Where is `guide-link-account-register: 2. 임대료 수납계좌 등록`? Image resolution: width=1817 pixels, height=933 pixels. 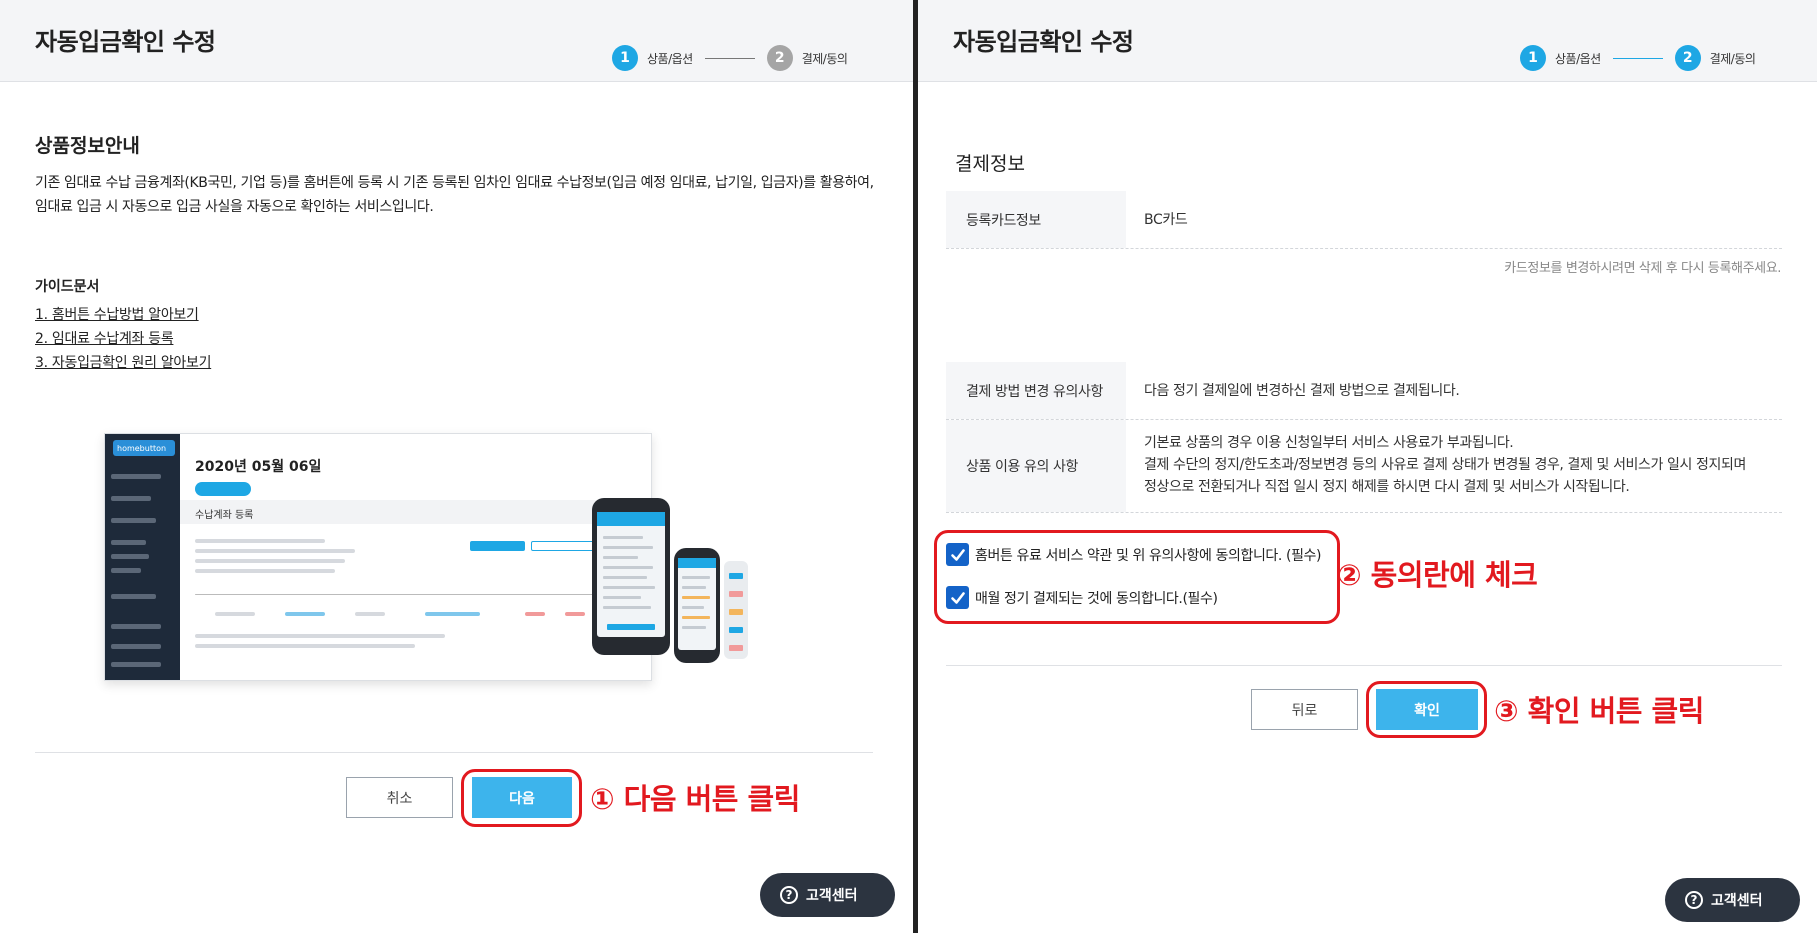
guide-link-account-register: 2. 임대료 수납계좌 등록 is located at coordinates (123, 339).